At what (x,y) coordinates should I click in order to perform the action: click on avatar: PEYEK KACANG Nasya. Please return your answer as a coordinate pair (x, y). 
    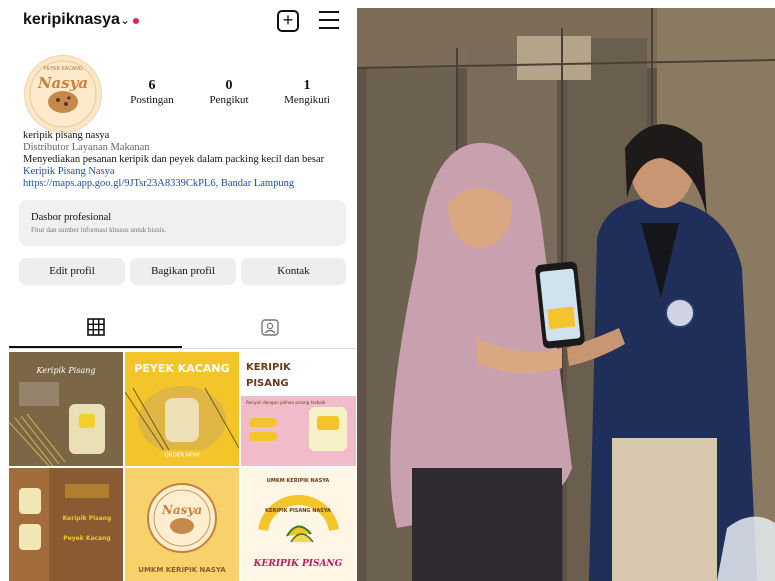
    Looking at the image, I should click on (63, 94).